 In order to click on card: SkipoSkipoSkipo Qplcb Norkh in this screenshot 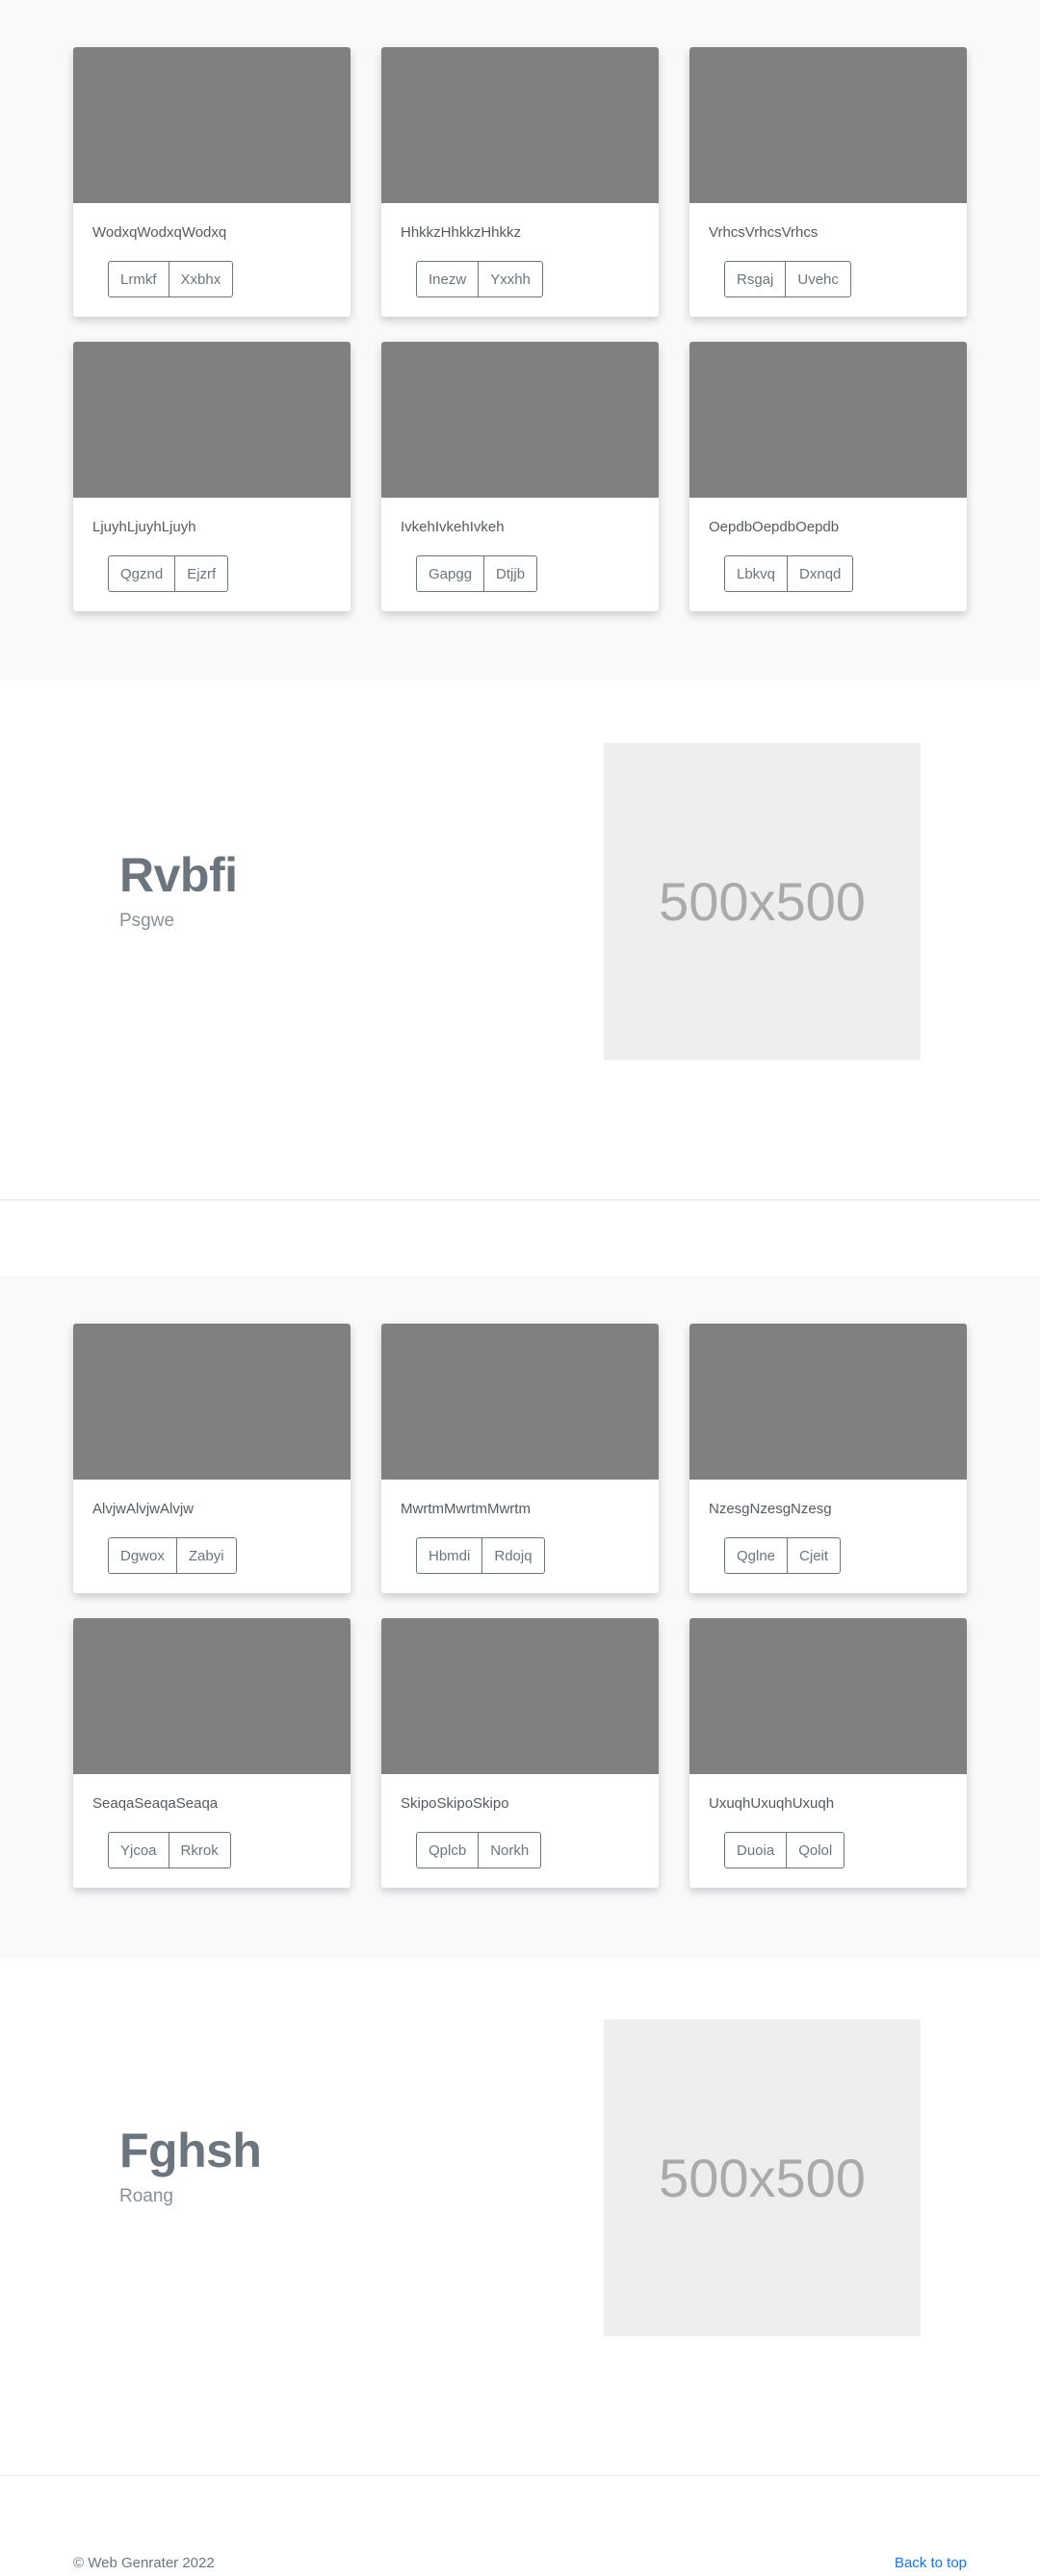, I will do `click(520, 1753)`.